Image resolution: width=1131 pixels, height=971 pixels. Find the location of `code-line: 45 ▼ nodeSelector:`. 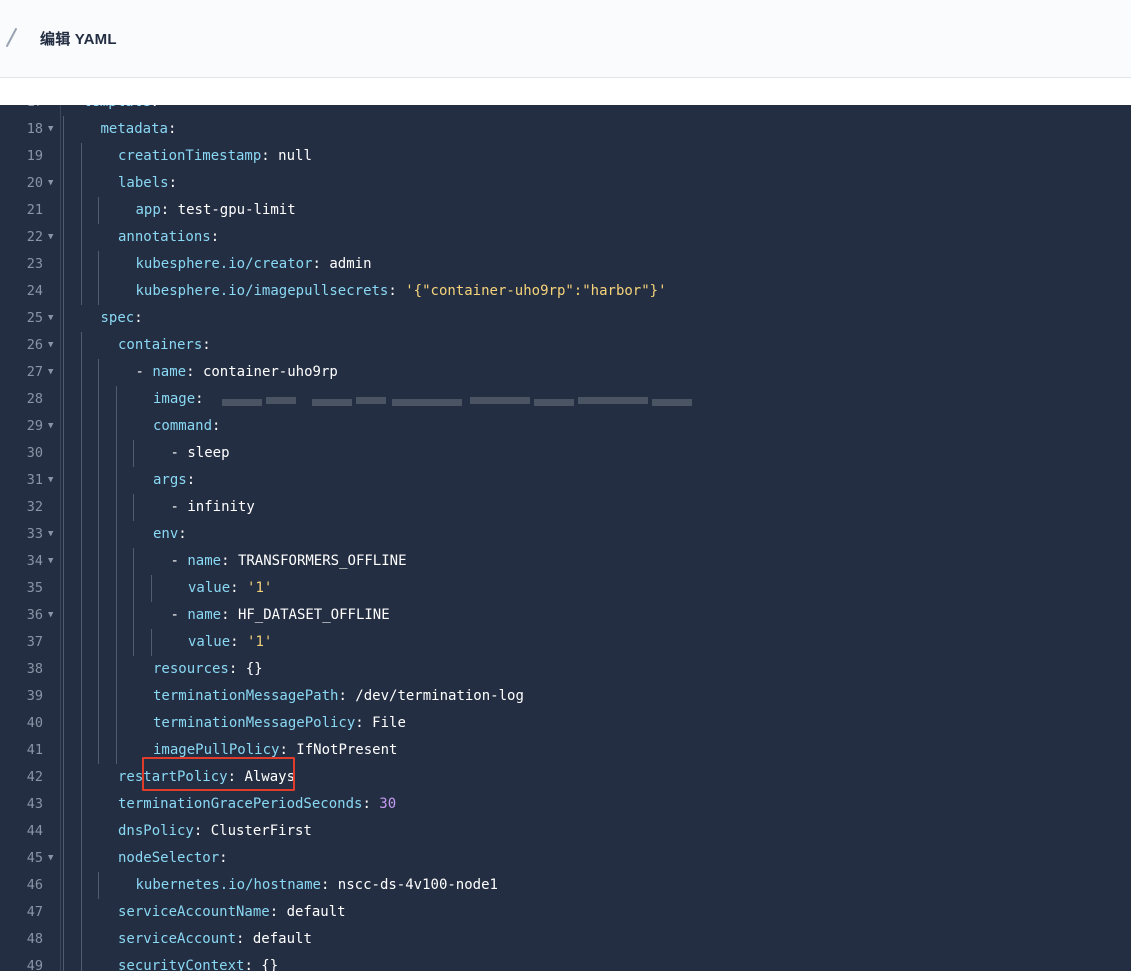

code-line: 45 ▼ nodeSelector: is located at coordinates (565, 858).